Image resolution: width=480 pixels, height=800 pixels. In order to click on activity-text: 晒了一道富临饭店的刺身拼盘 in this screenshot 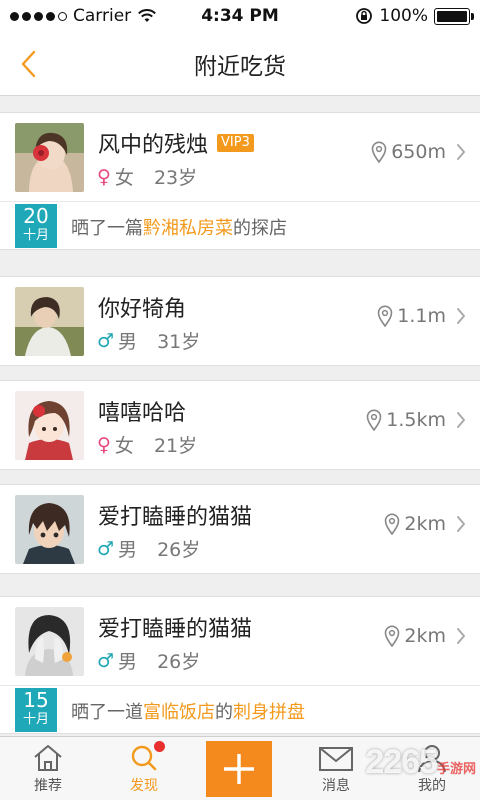, I will do `click(188, 711)`.